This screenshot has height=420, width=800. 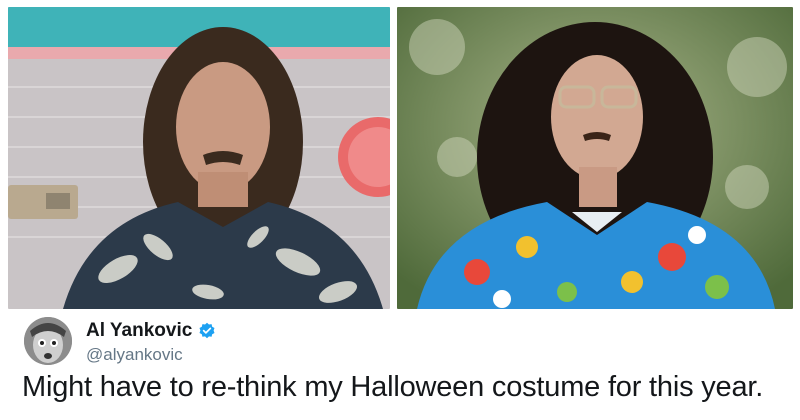 I want to click on user-handle: @alyankovic, so click(x=134, y=355).